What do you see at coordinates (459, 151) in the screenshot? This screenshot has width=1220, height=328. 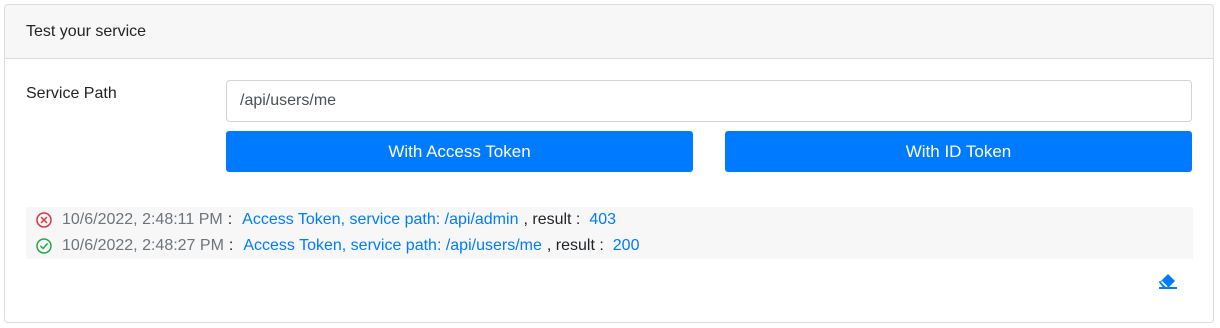 I see `with-access-token-button: With Access Token` at bounding box center [459, 151].